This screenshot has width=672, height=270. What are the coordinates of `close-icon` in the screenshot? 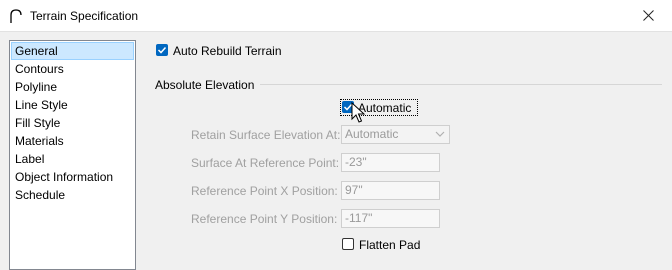 It's located at (648, 15).